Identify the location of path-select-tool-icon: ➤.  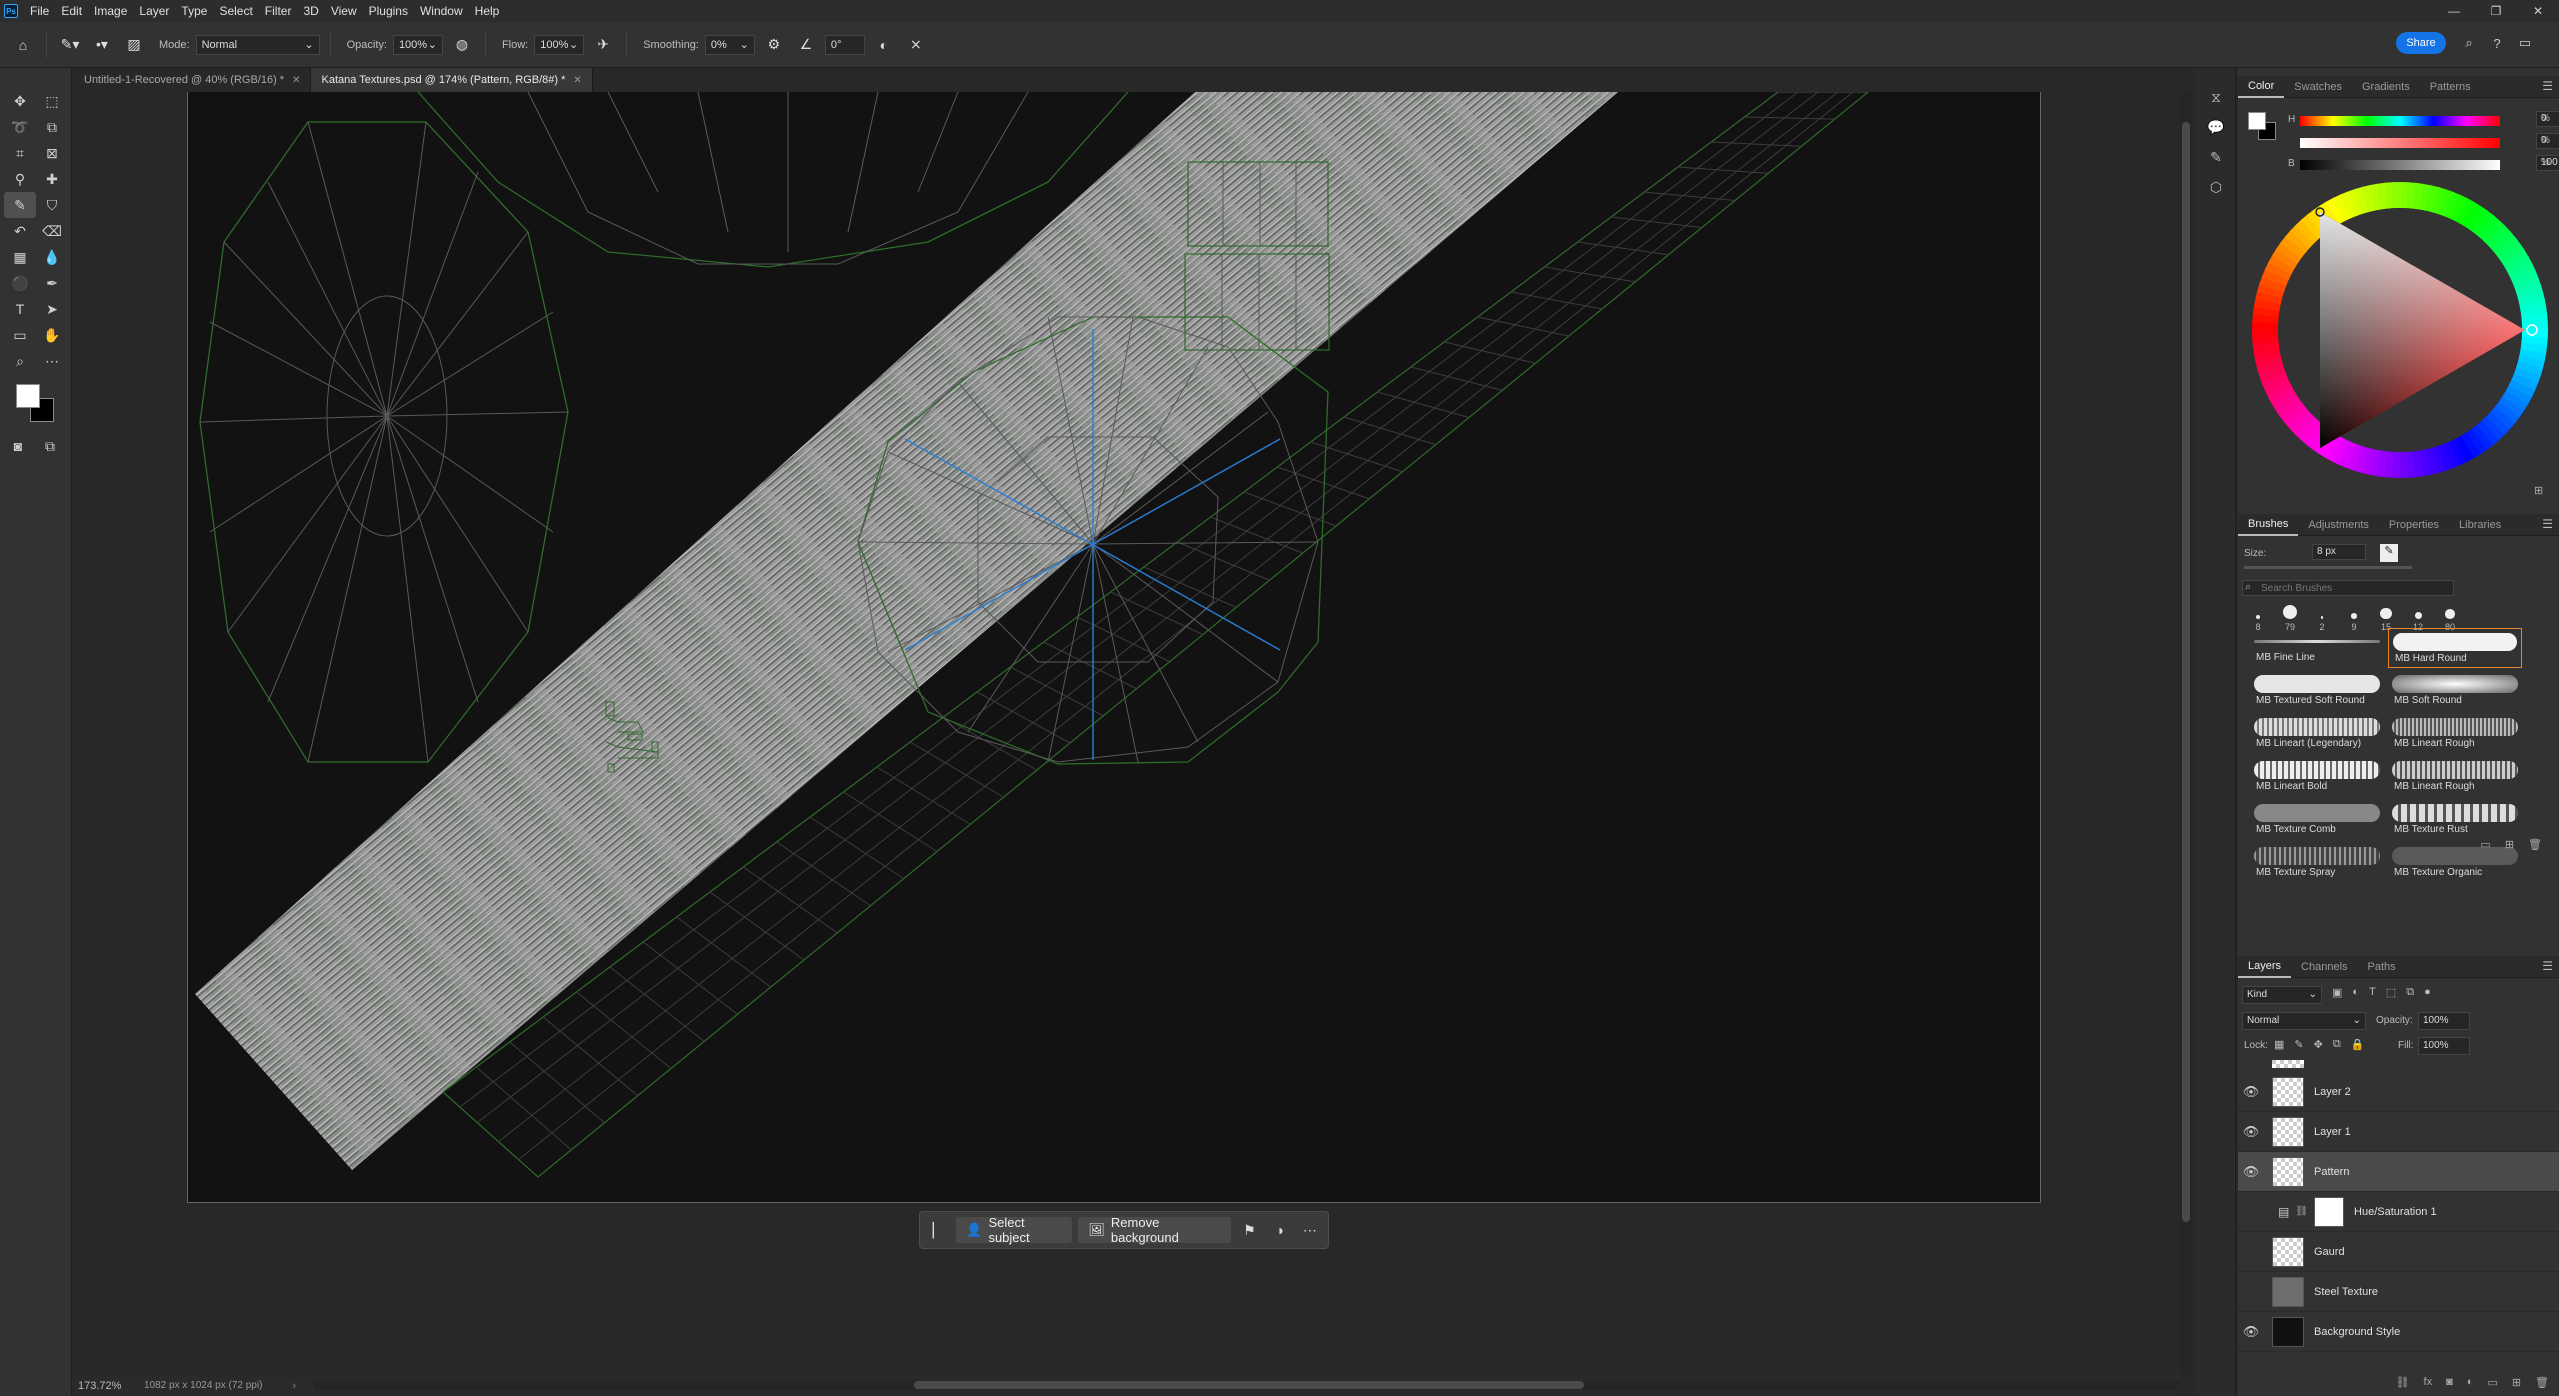
(52, 309).